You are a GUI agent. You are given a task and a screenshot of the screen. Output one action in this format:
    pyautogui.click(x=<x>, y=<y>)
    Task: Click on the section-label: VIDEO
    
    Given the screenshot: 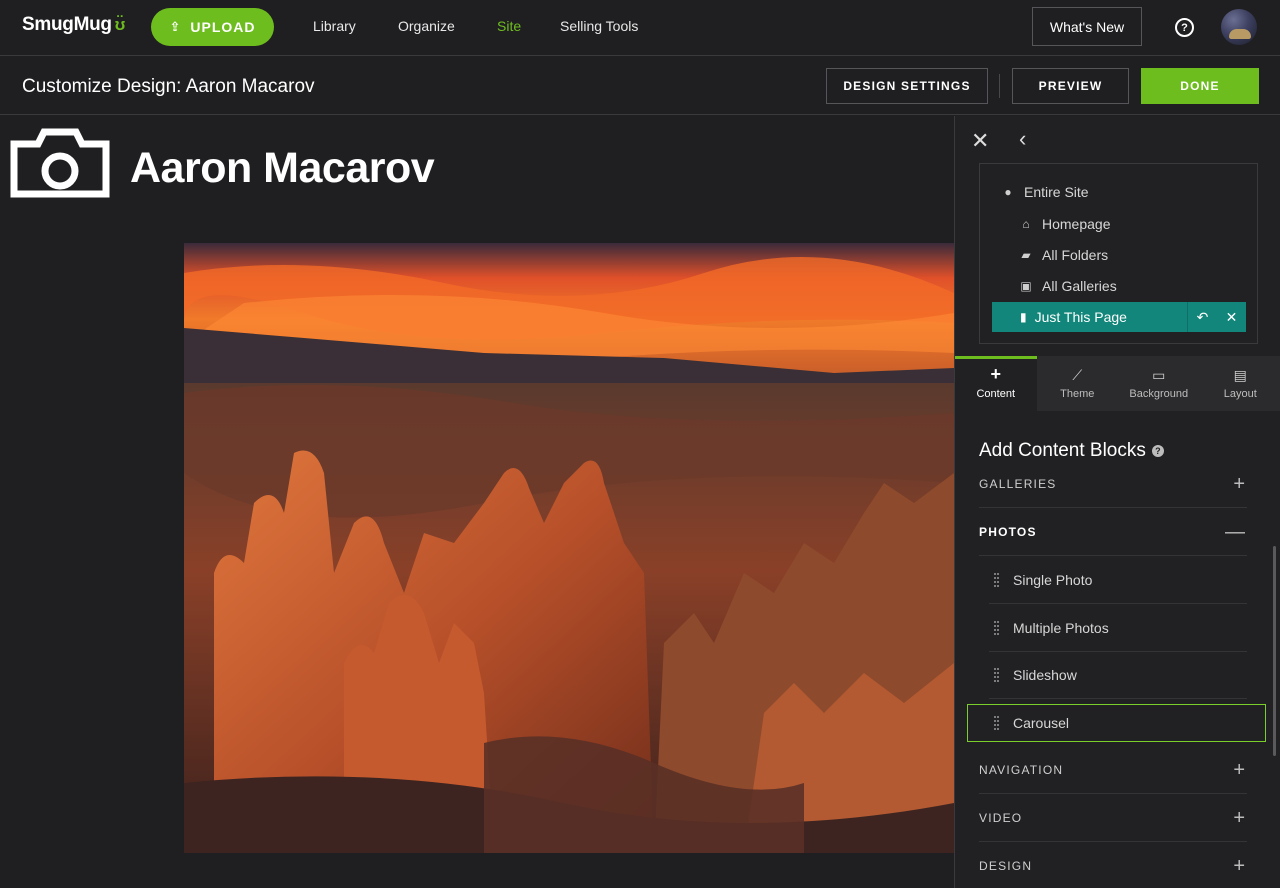 What is the action you would take?
    pyautogui.click(x=1001, y=818)
    